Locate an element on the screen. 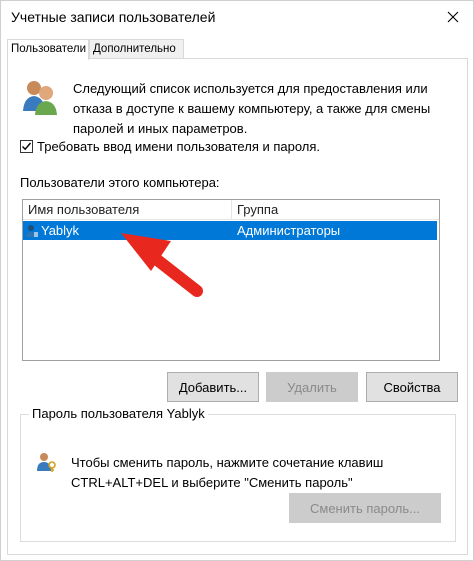  user-icon is located at coordinates (32, 231).